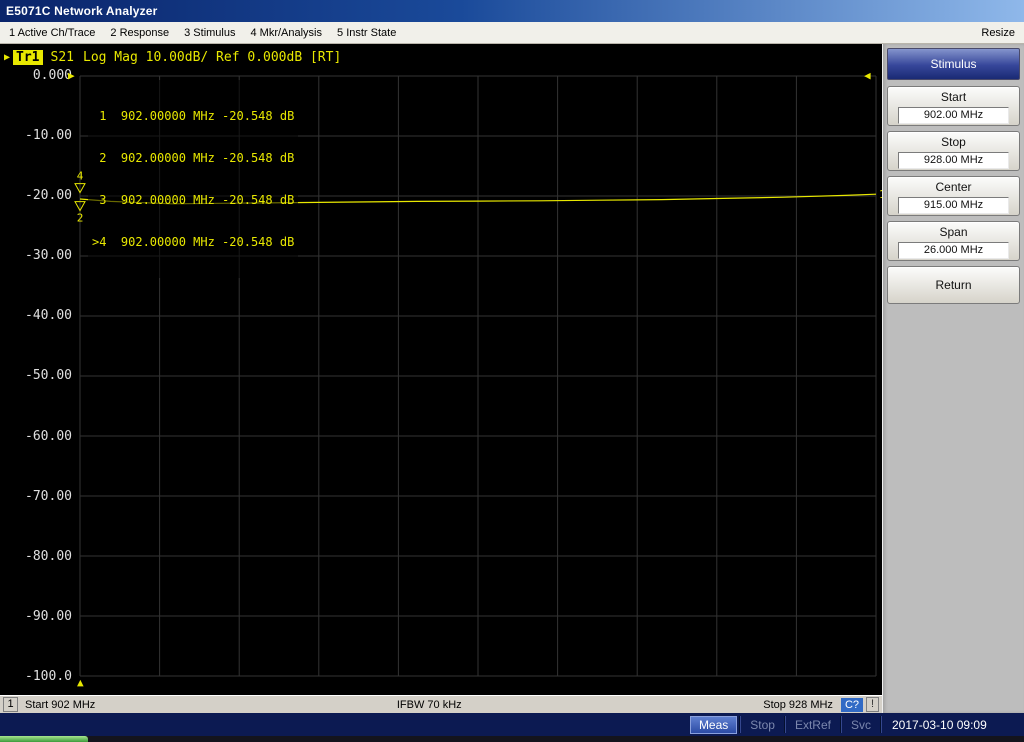 The width and height of the screenshot is (1024, 742). Describe the element at coordinates (80, 218) in the screenshot. I see `svg-text: 2` at that location.